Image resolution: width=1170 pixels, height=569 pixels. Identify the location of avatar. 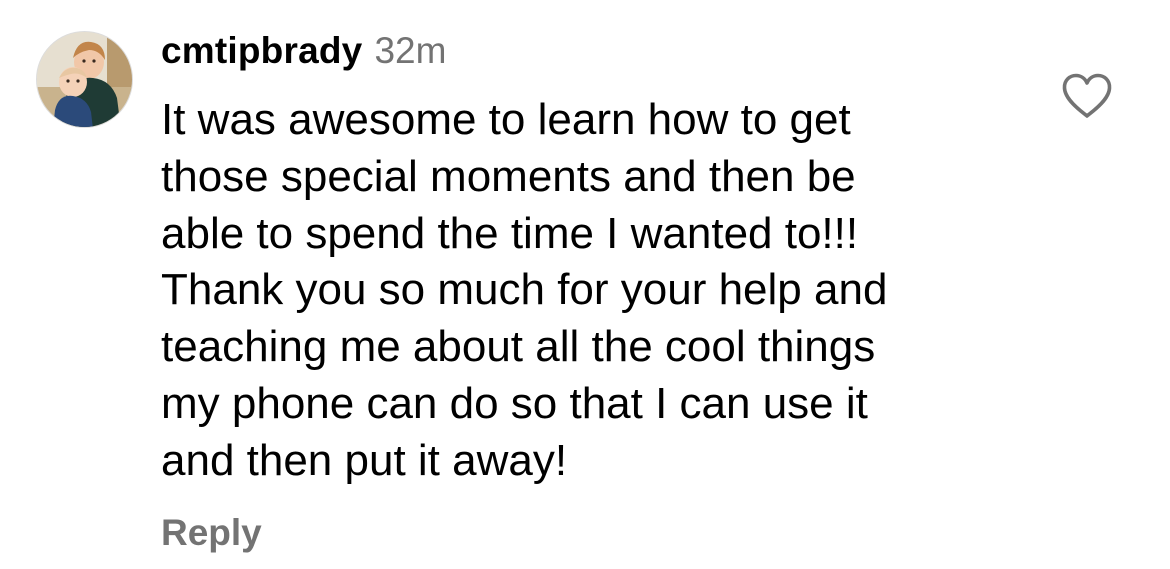
(84, 79).